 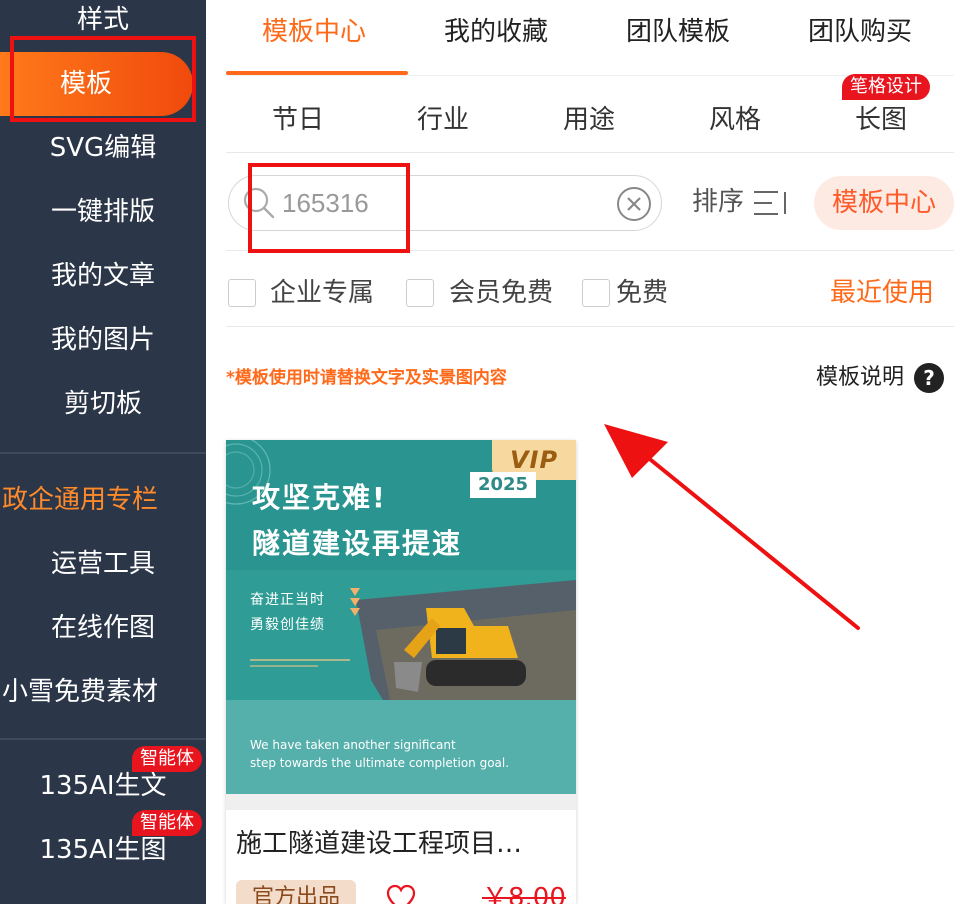 What do you see at coordinates (884, 203) in the screenshot?
I see `template-center-pill: 模板中心` at bounding box center [884, 203].